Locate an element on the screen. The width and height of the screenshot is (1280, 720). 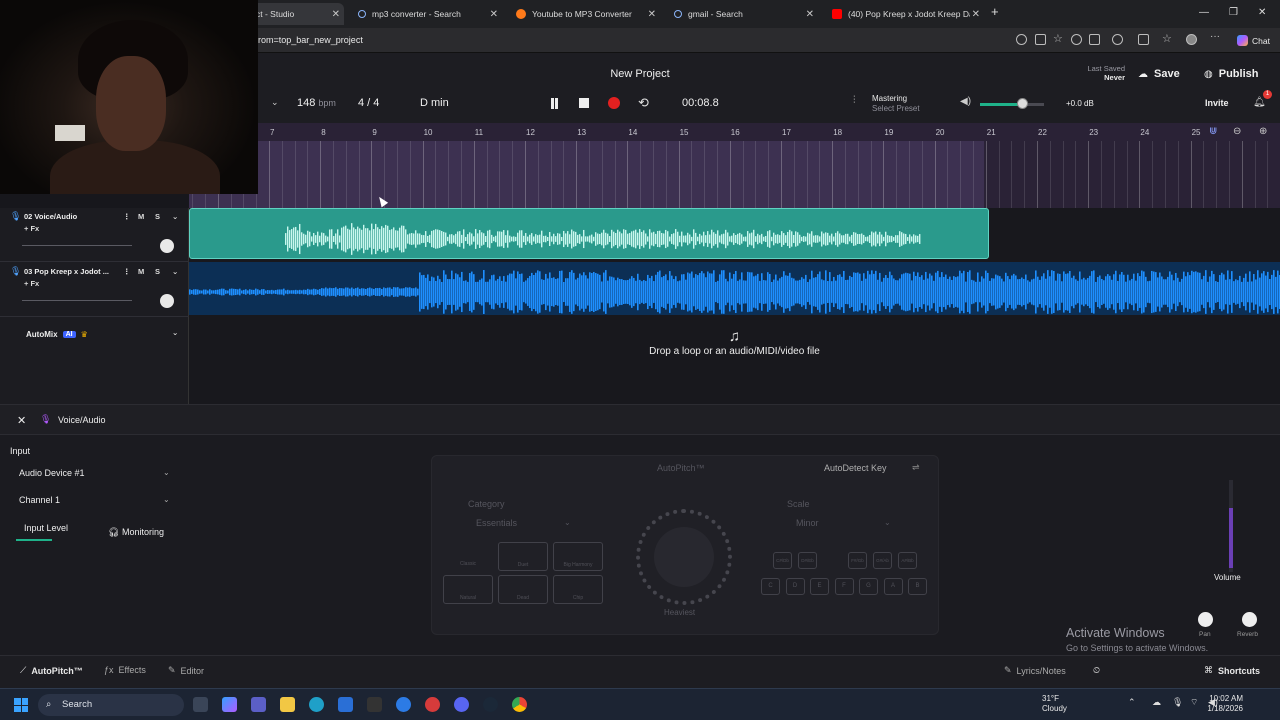
tab-mp3-search: mp3 converter - Search ✕ is located at coordinates (426, 14).